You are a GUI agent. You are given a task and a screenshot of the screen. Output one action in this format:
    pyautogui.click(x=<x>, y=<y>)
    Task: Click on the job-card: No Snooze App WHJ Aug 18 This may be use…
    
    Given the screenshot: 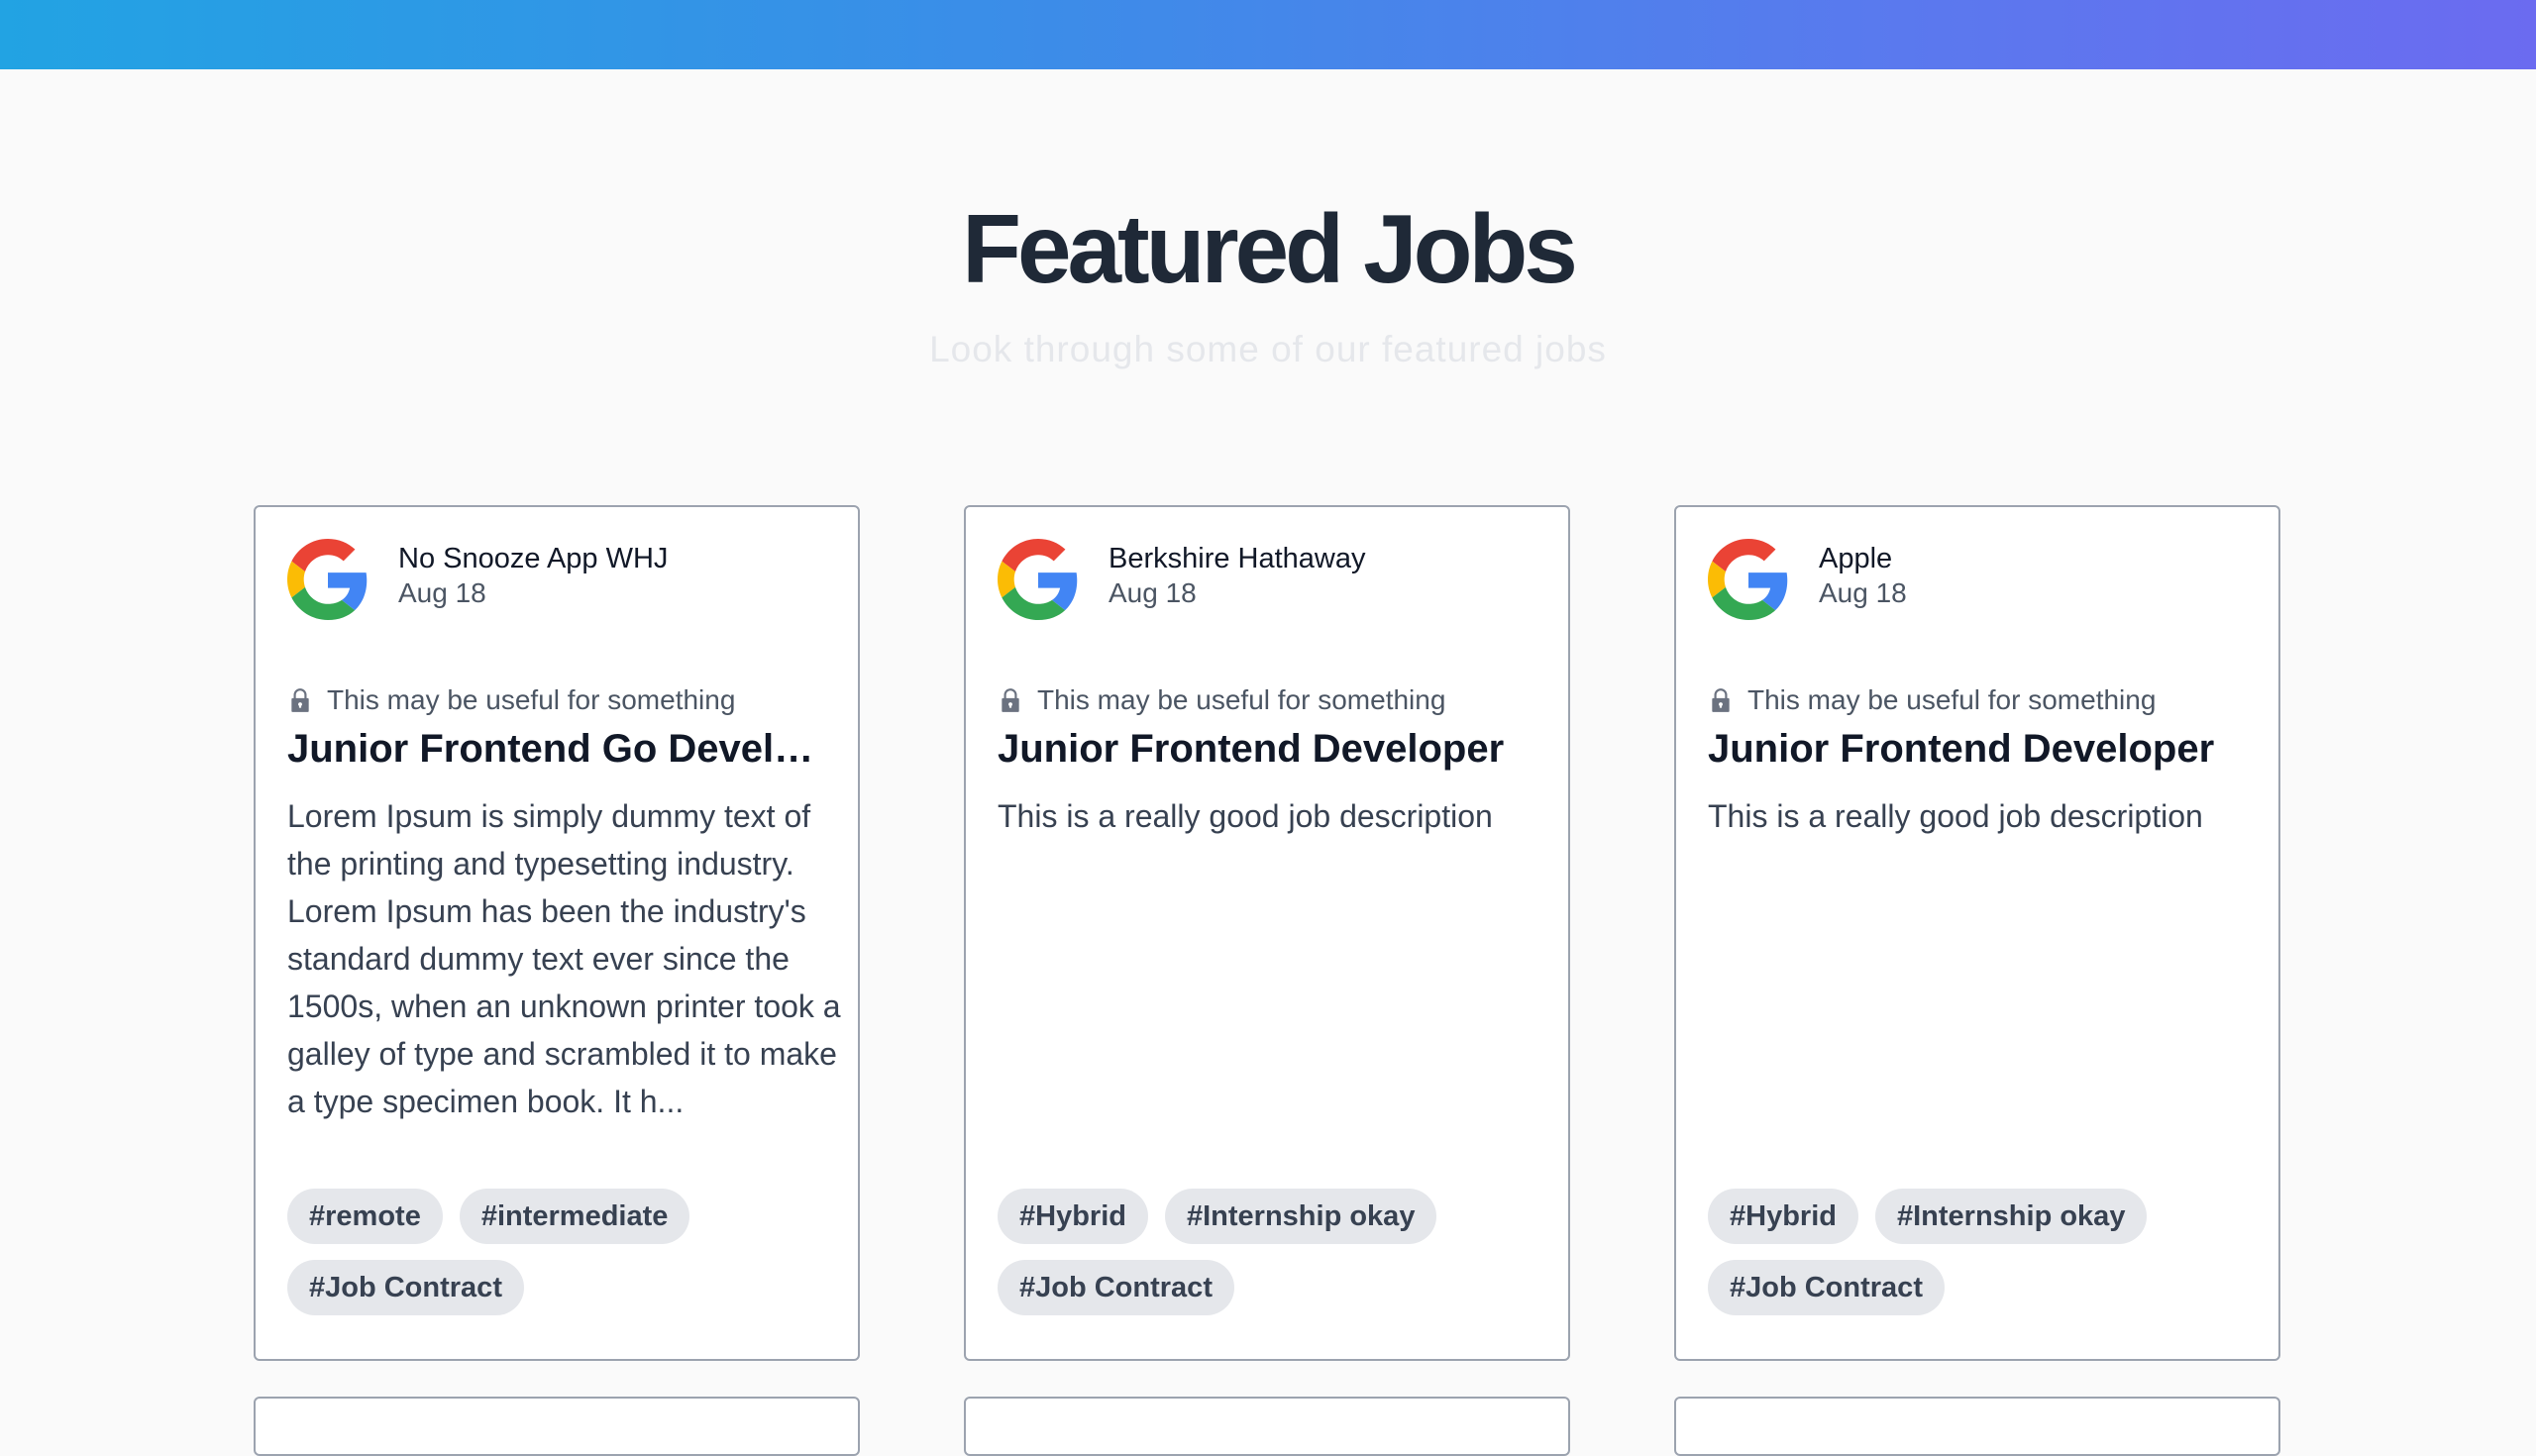 What is the action you would take?
    pyautogui.click(x=557, y=933)
    